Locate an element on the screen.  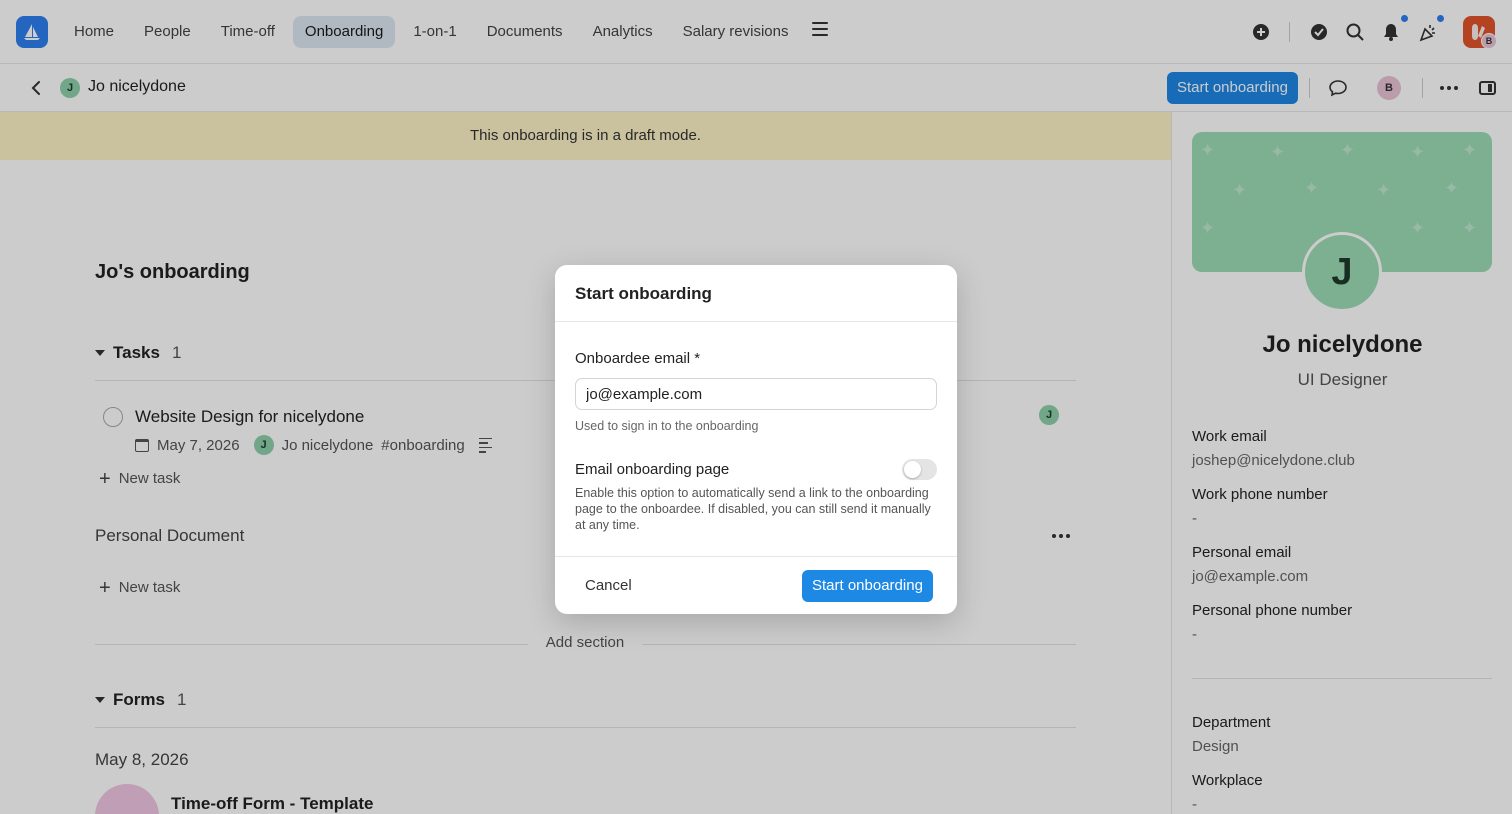
toggle-knob is located at coordinates (912, 469).